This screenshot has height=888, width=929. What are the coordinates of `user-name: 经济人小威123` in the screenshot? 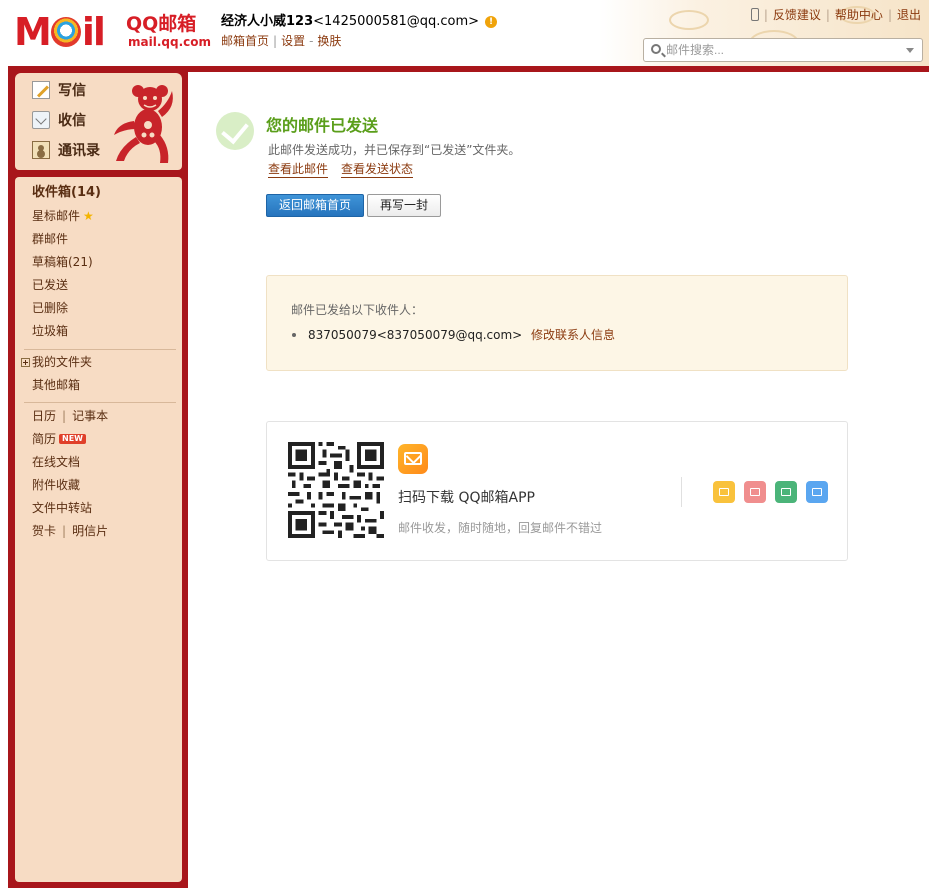 It's located at (267, 21).